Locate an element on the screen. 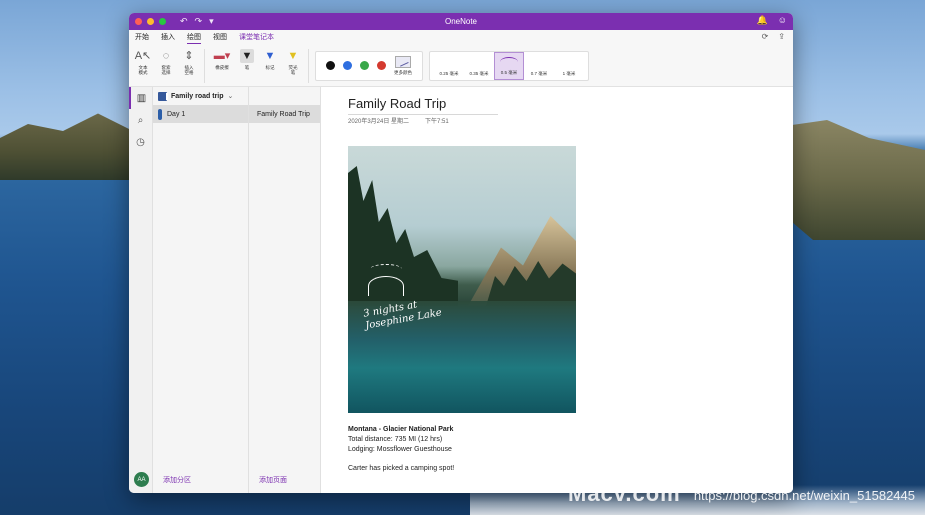  search-icon: ⌕ is located at coordinates (140, 120).